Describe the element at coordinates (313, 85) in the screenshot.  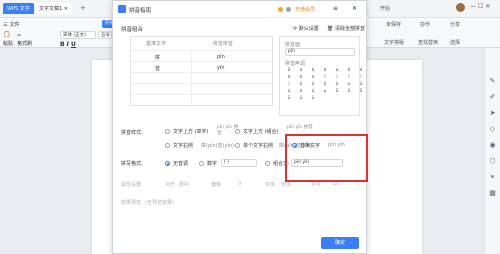
I see `tone-o2: ó` at that location.